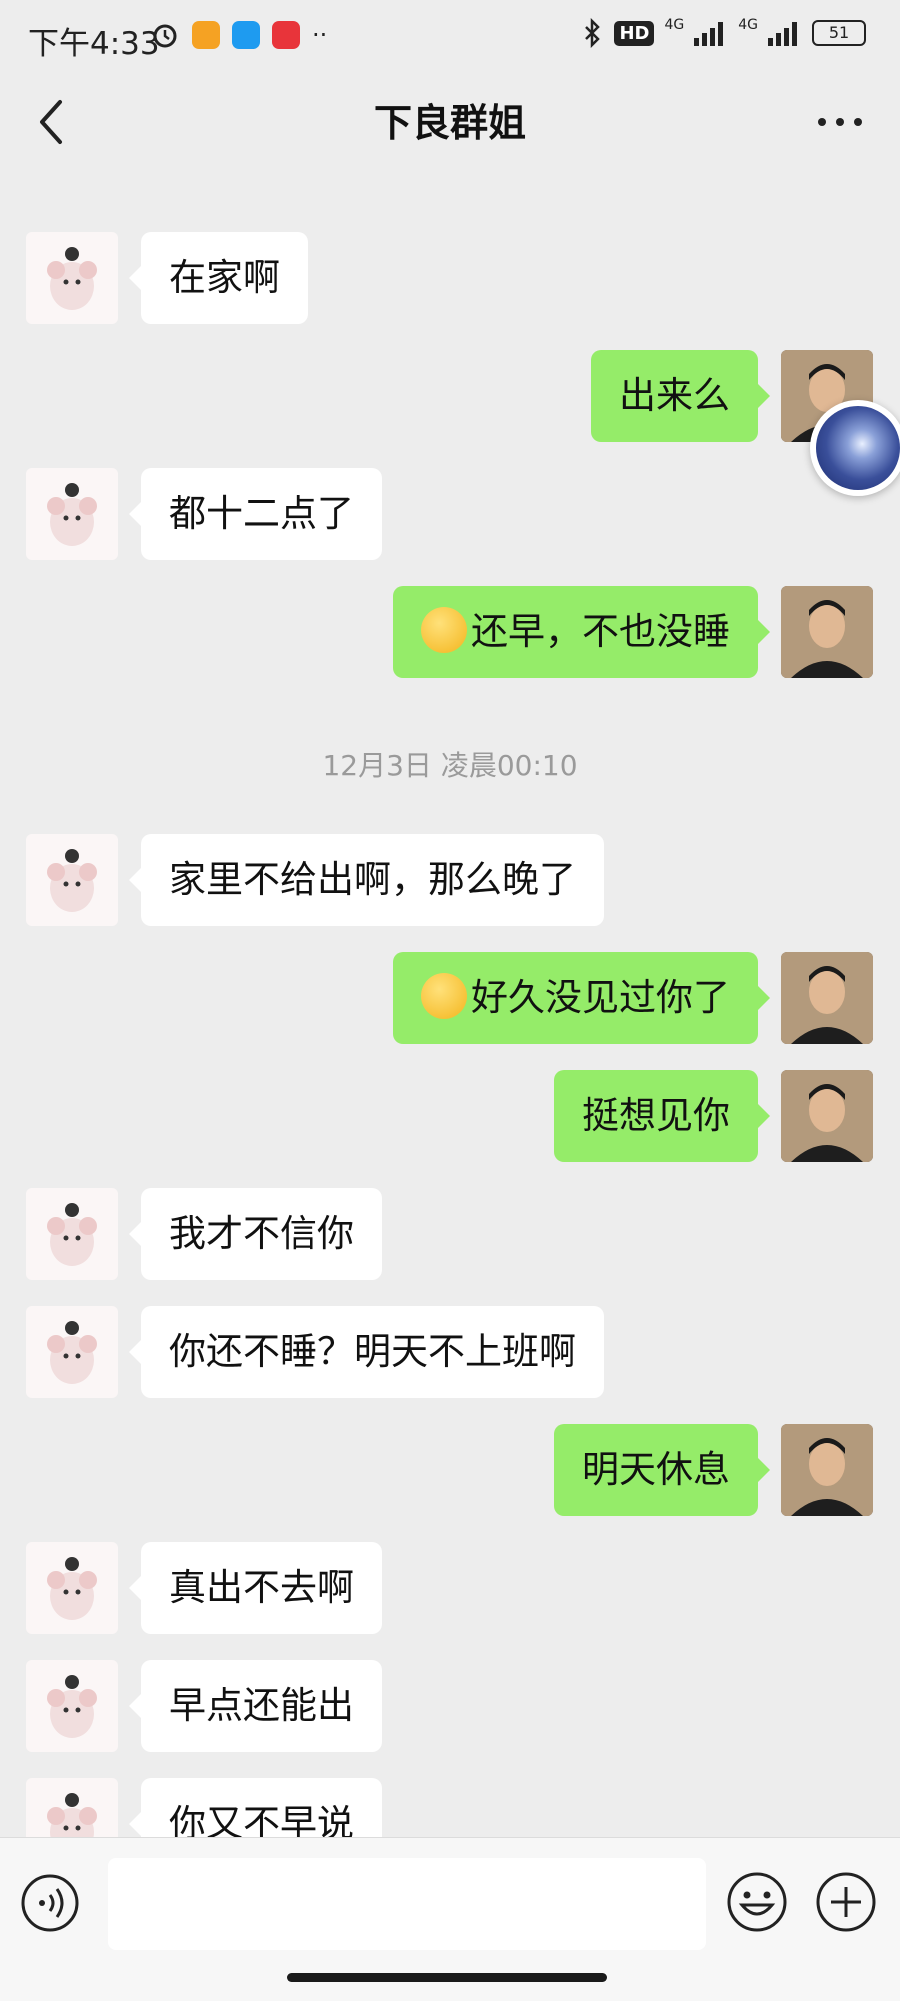 This screenshot has width=900, height=2001. I want to click on network-label-1: 4G, so click(674, 25).